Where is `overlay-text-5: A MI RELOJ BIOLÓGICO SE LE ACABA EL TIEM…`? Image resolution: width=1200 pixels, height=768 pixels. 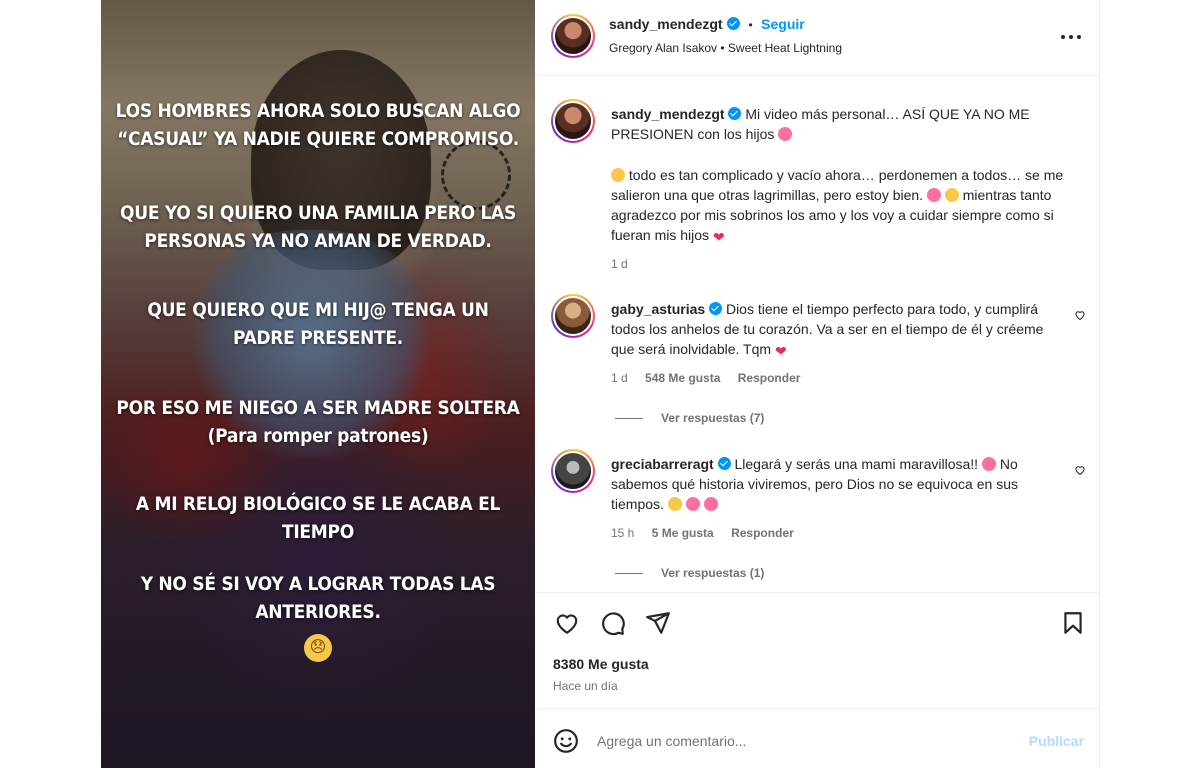
overlay-text-5: A MI RELOJ BIOLÓGICO SE LE ACABA EL TIEM… is located at coordinates (318, 518).